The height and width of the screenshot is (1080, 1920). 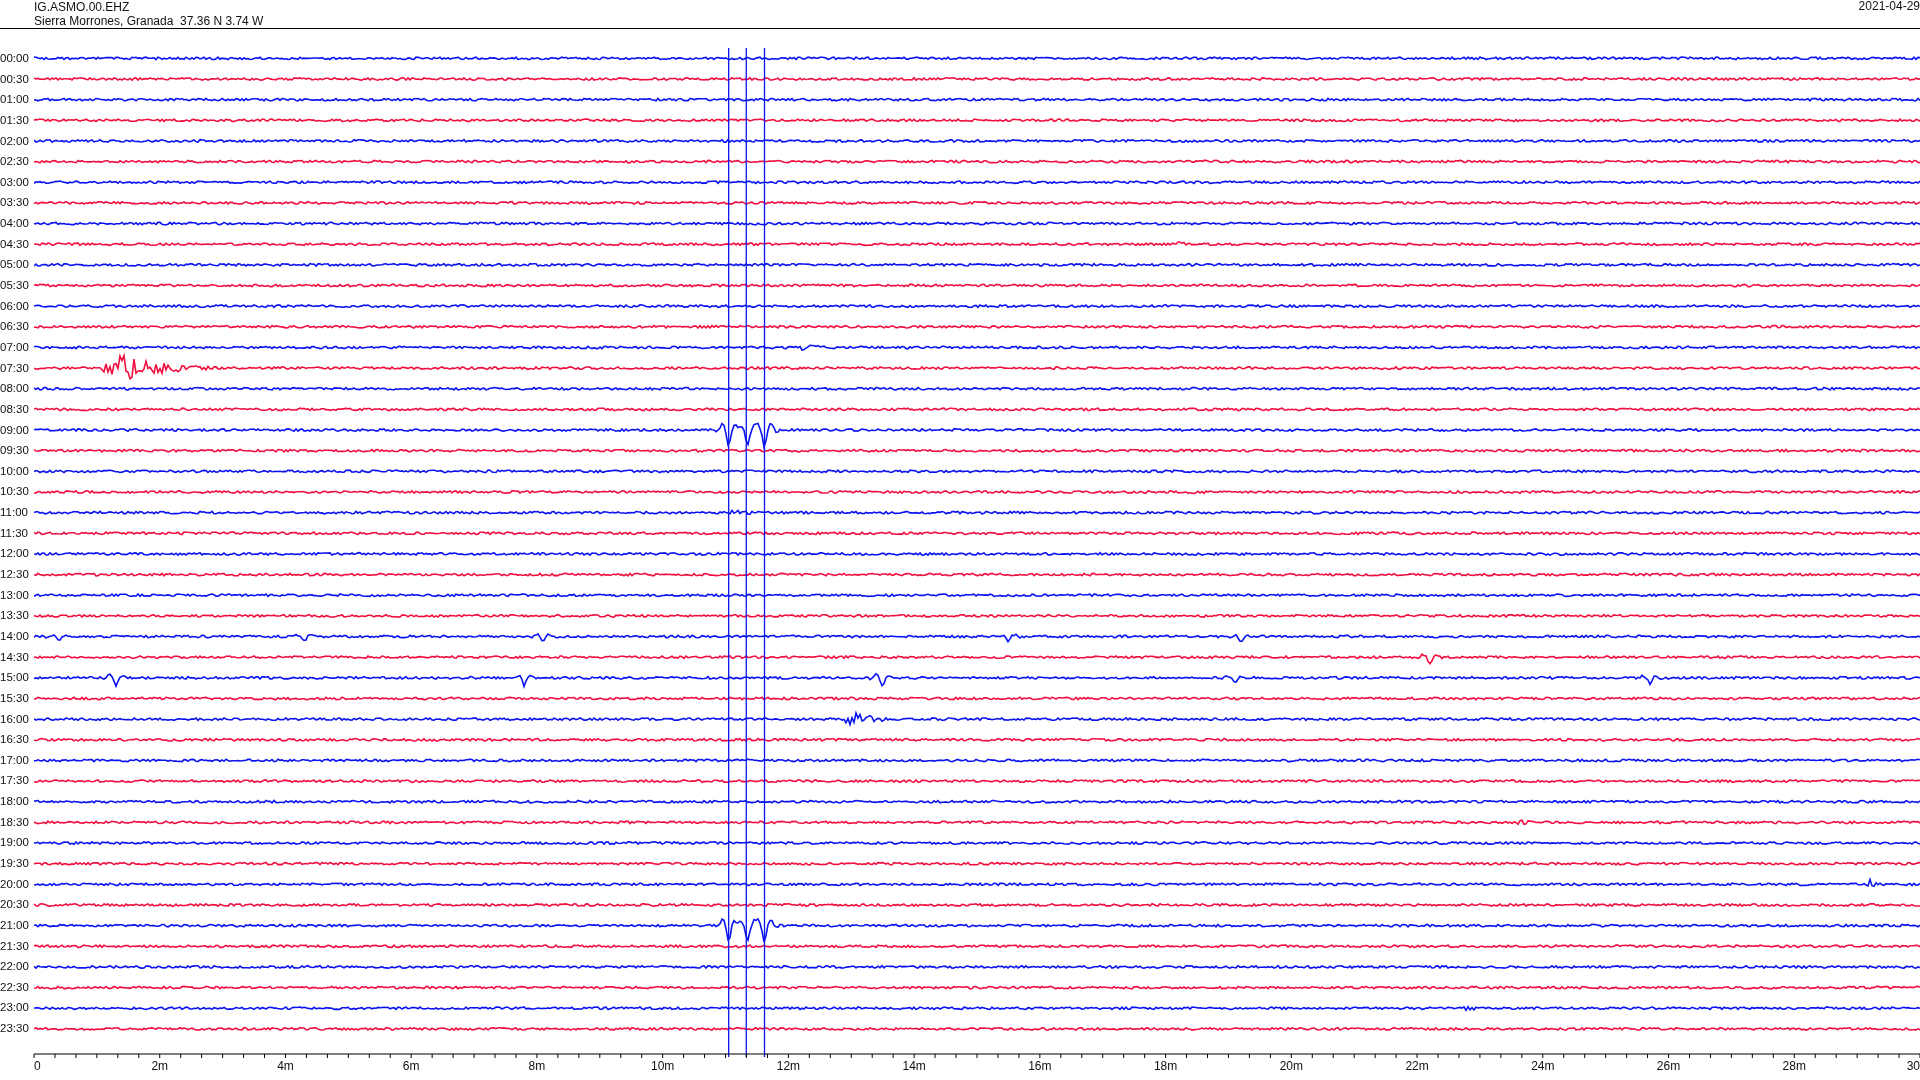 I want to click on time-label: 12:00, so click(x=15, y=554).